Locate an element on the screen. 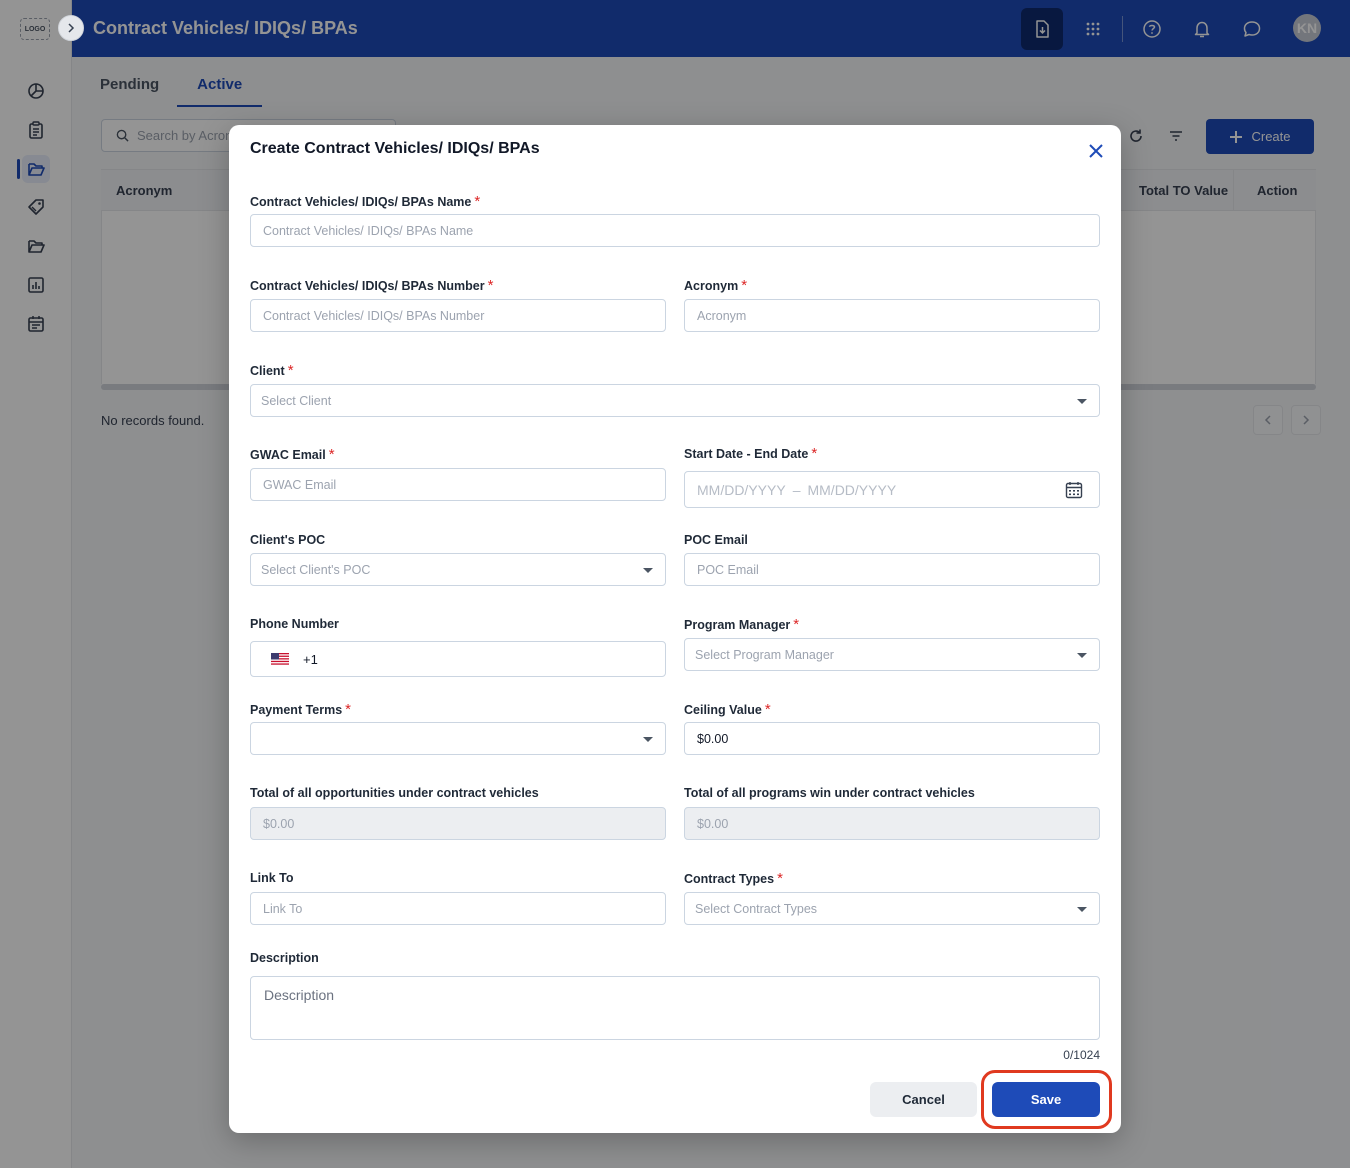 This screenshot has height=1168, width=1350. dates-label: Start Date - End Date * is located at coordinates (750, 453).